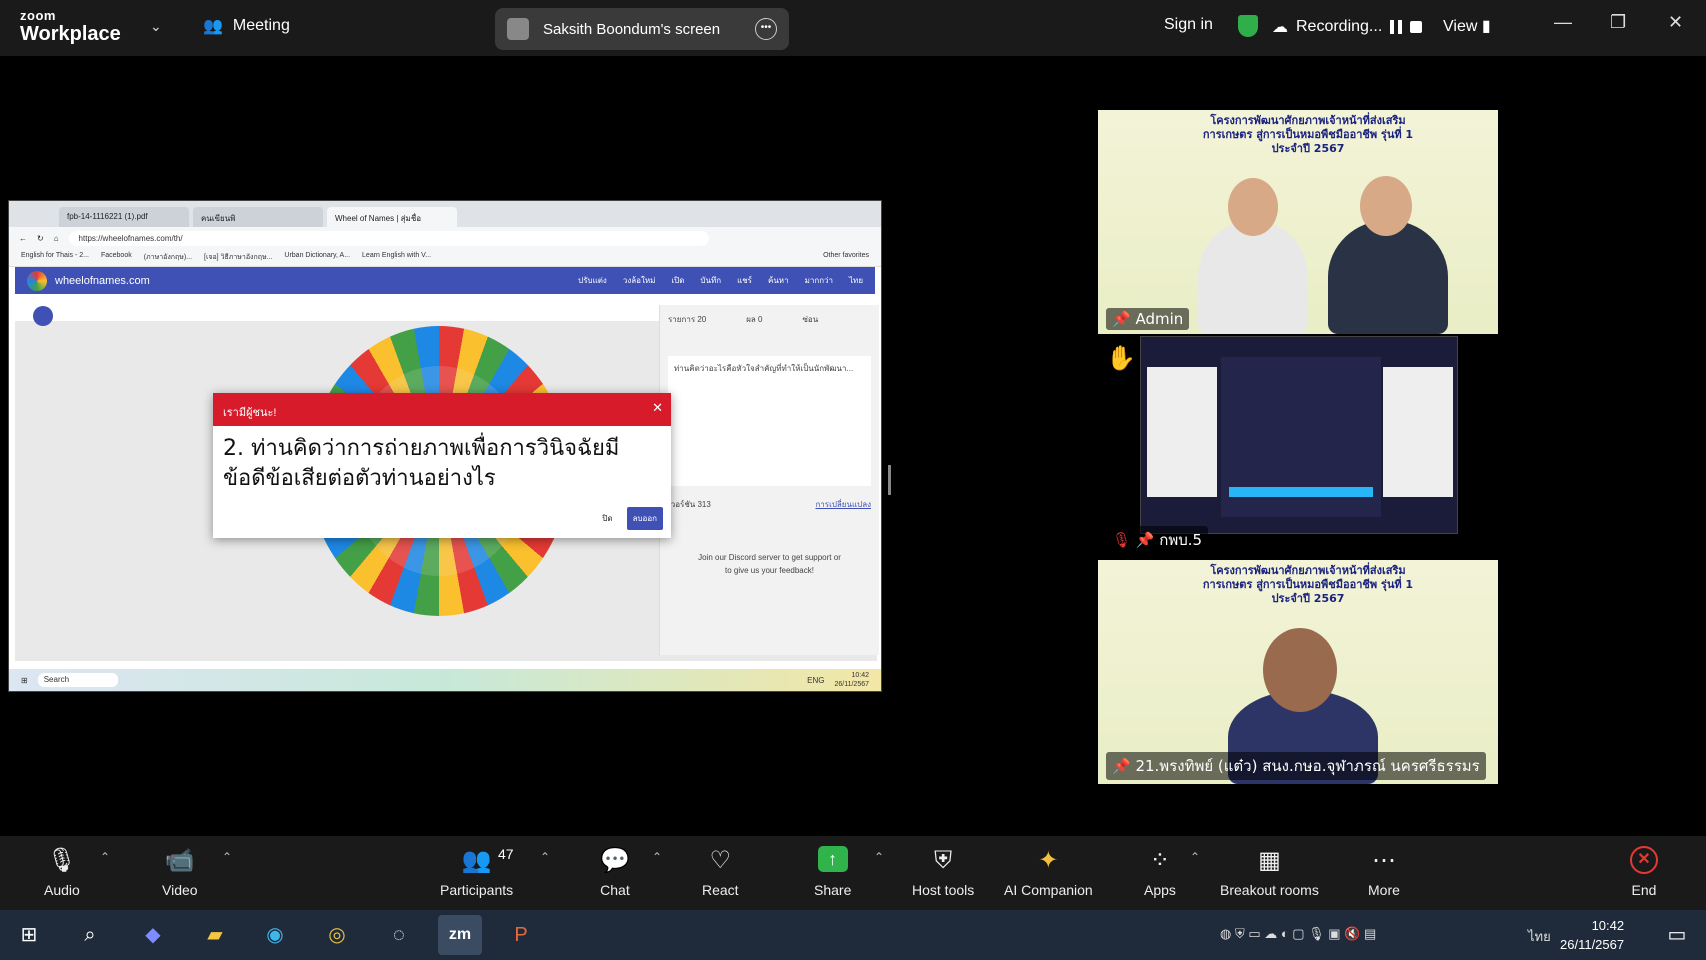 The image size is (1706, 960). I want to click on video-options-caret: ⌃, so click(227, 857).